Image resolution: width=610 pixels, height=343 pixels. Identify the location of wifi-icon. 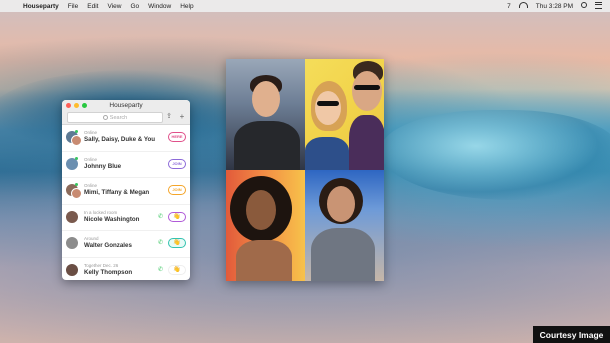
(523, 6).